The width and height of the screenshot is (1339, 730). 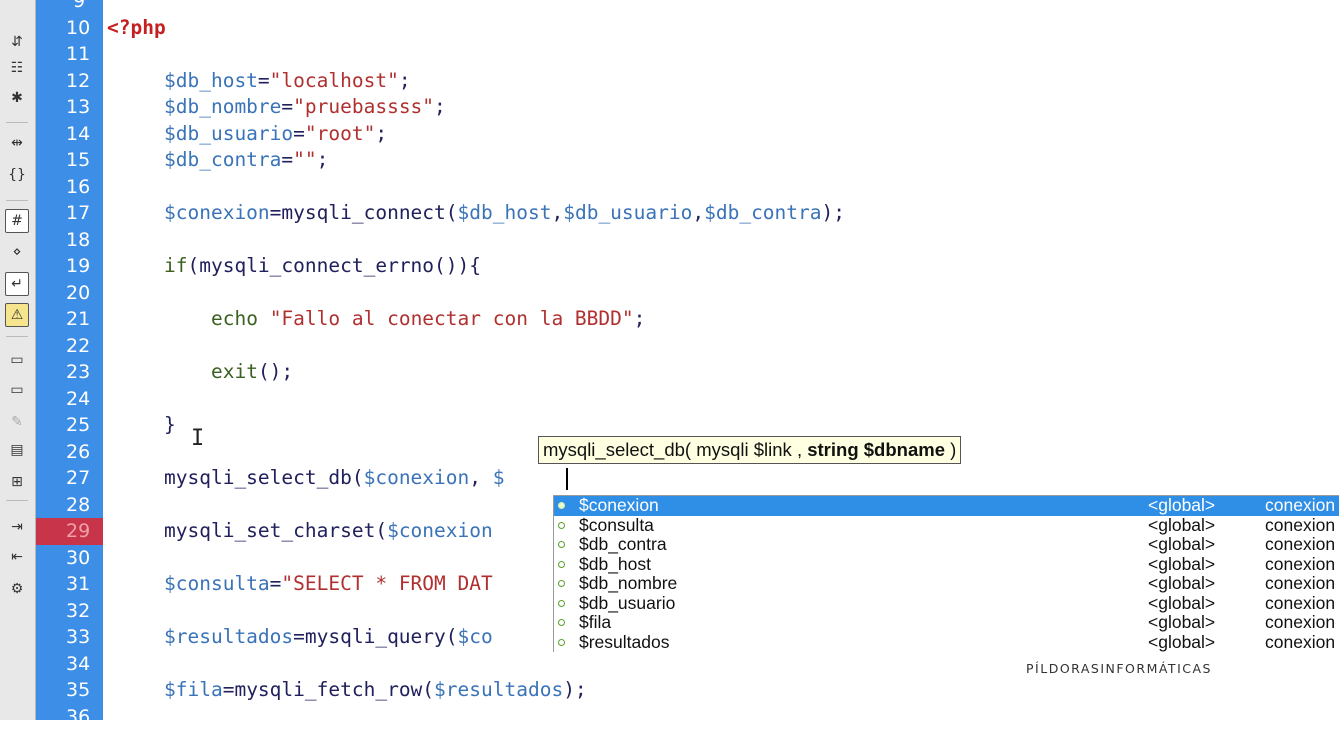 I want to click on format-source-code-icon: ⚙, so click(x=17, y=589).